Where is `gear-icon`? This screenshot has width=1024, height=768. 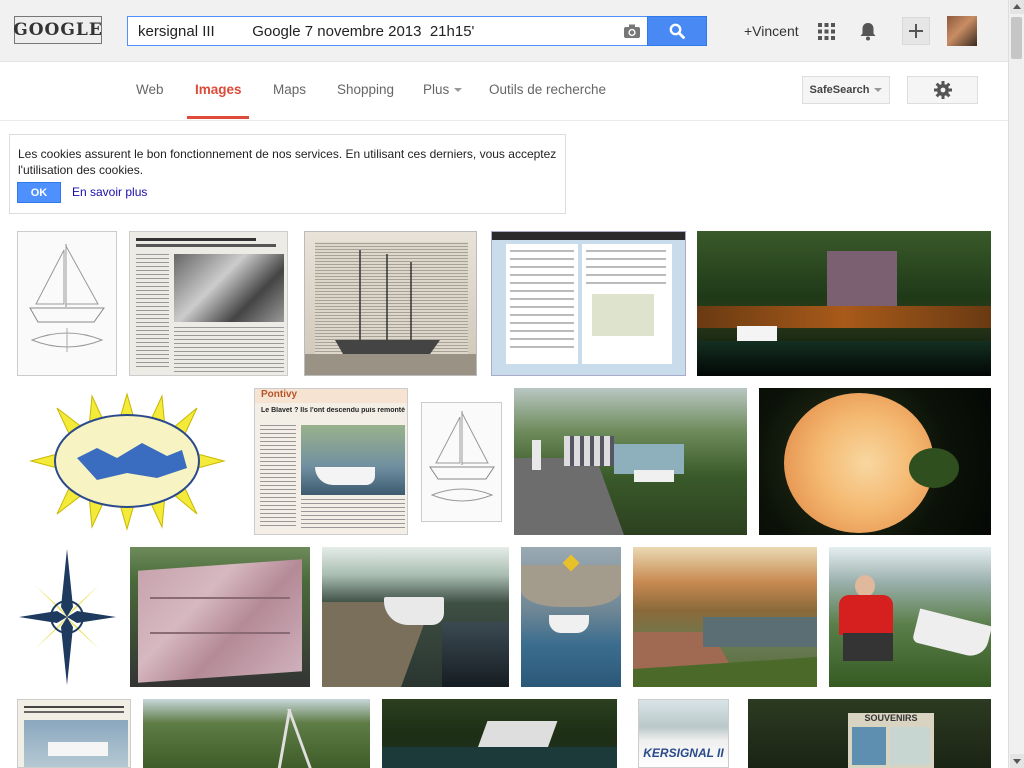
gear-icon is located at coordinates (942, 90).